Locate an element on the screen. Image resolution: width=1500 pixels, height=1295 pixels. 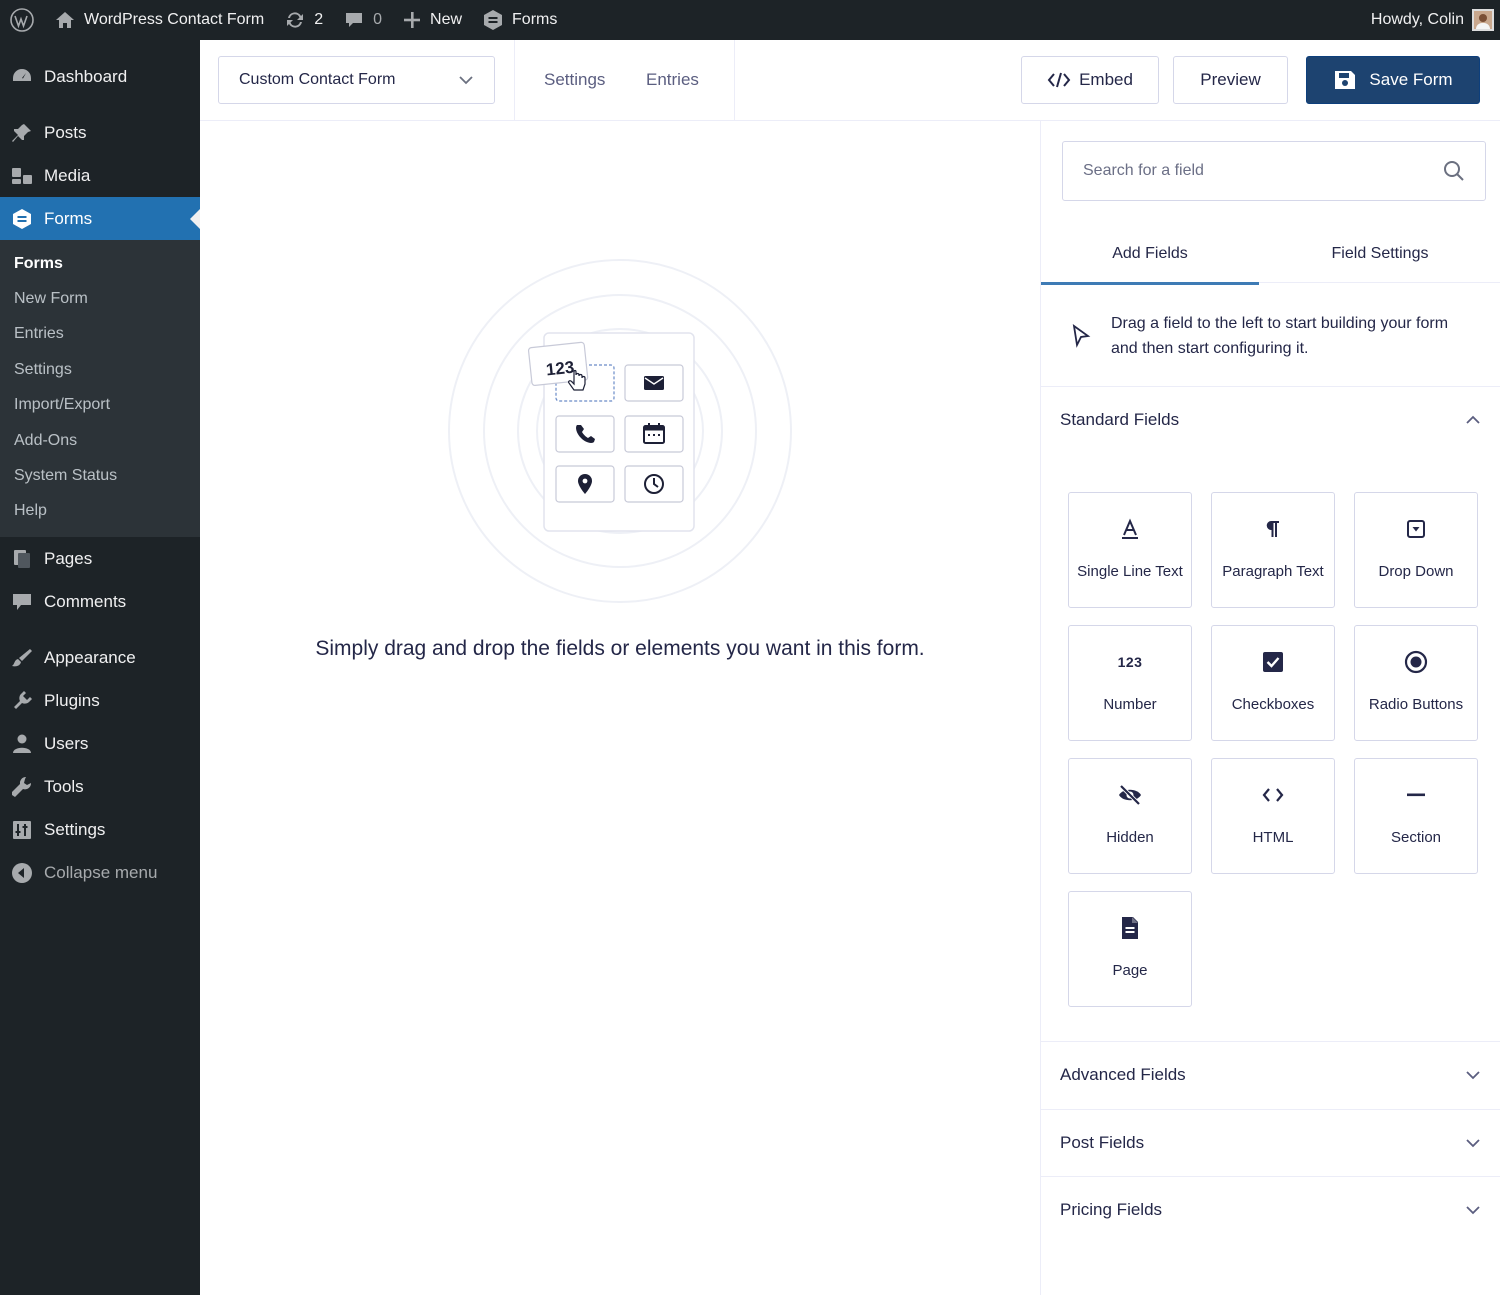
wordpress-icon is located at coordinates (22, 20).